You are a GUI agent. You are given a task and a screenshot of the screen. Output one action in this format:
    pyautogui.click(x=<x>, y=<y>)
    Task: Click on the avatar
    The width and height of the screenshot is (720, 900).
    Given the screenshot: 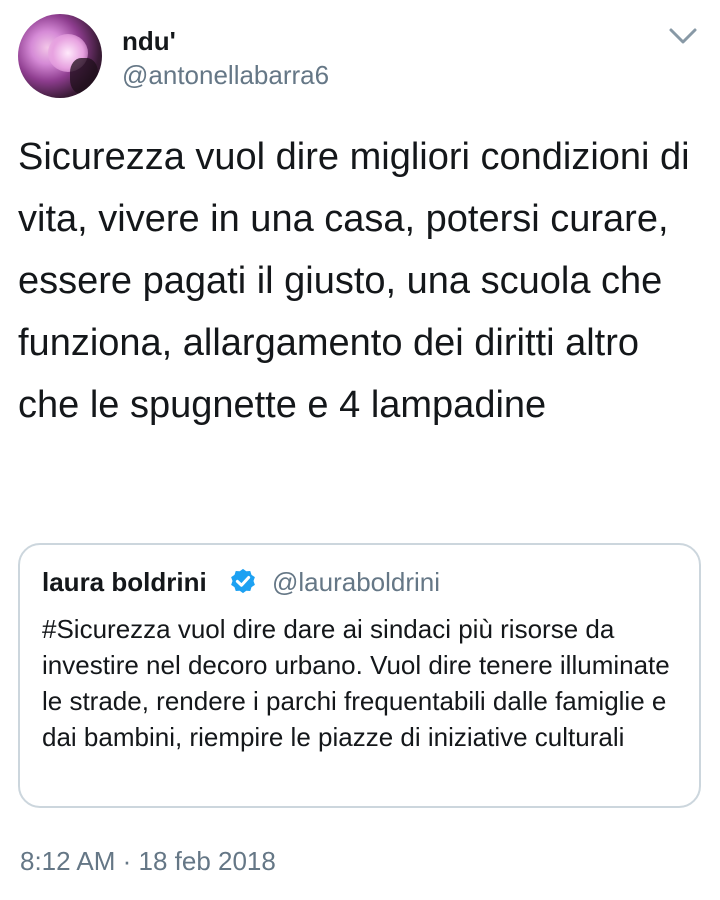 What is the action you would take?
    pyautogui.click(x=60, y=56)
    